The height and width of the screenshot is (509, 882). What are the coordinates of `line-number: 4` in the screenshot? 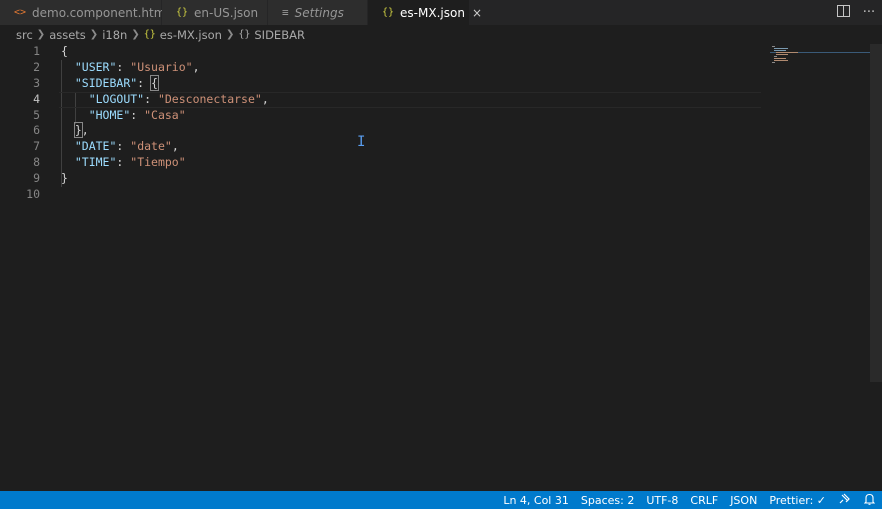 It's located at (36, 98).